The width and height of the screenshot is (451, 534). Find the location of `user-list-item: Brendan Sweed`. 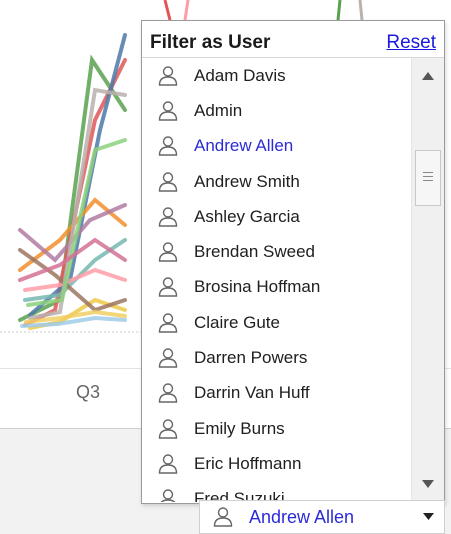

user-list-item: Brendan Sweed is located at coordinates (277, 251).